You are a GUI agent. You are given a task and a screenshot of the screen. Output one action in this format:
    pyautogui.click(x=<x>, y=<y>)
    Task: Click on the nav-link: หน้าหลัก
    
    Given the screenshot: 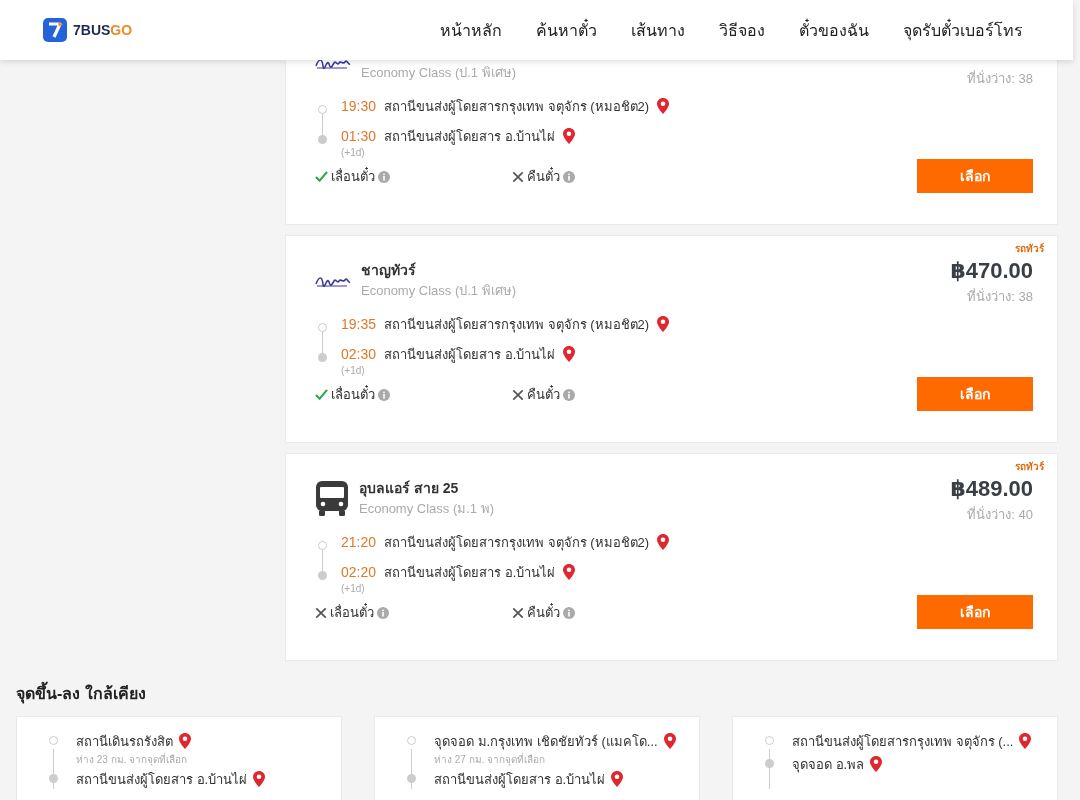 What is the action you would take?
    pyautogui.click(x=471, y=30)
    